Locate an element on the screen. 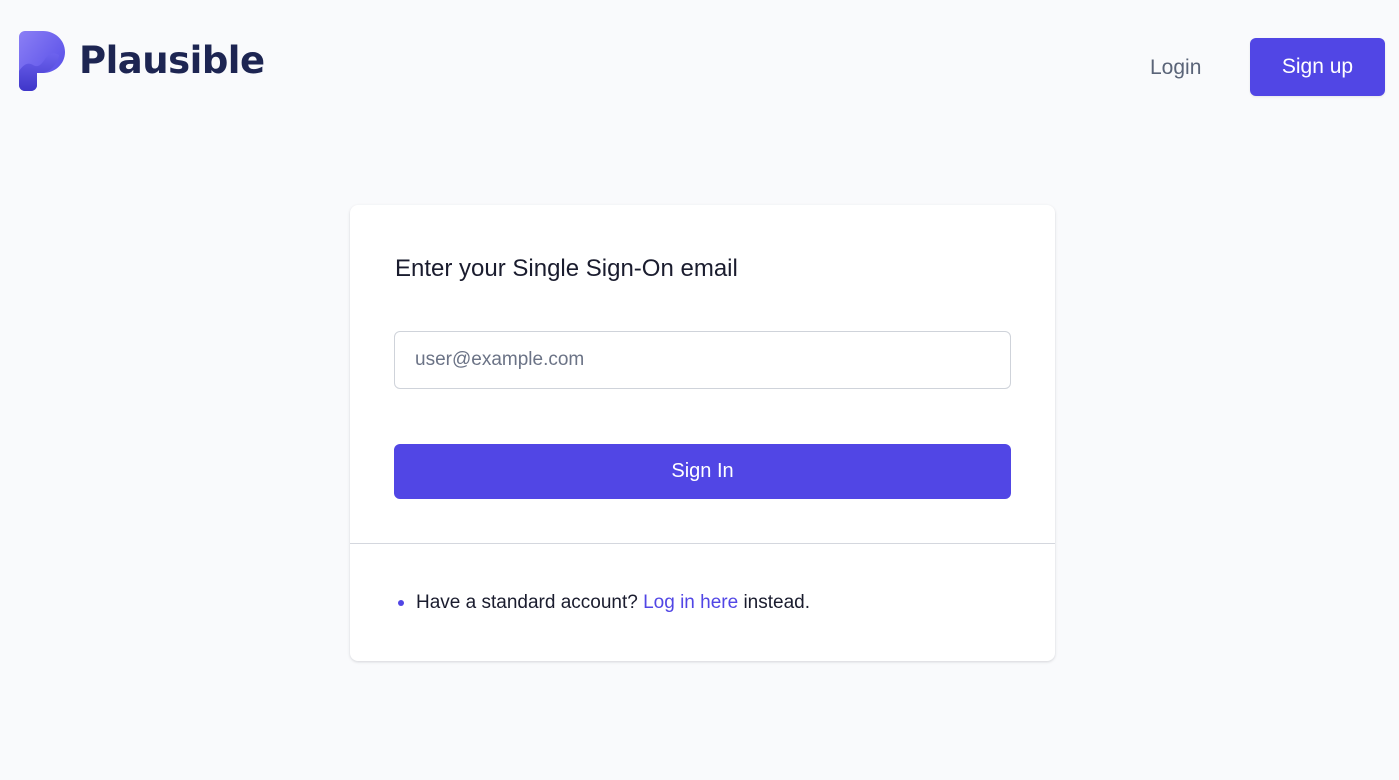 Image resolution: width=1399 pixels, height=780 pixels. standard-login-link: Log in here is located at coordinates (690, 603).